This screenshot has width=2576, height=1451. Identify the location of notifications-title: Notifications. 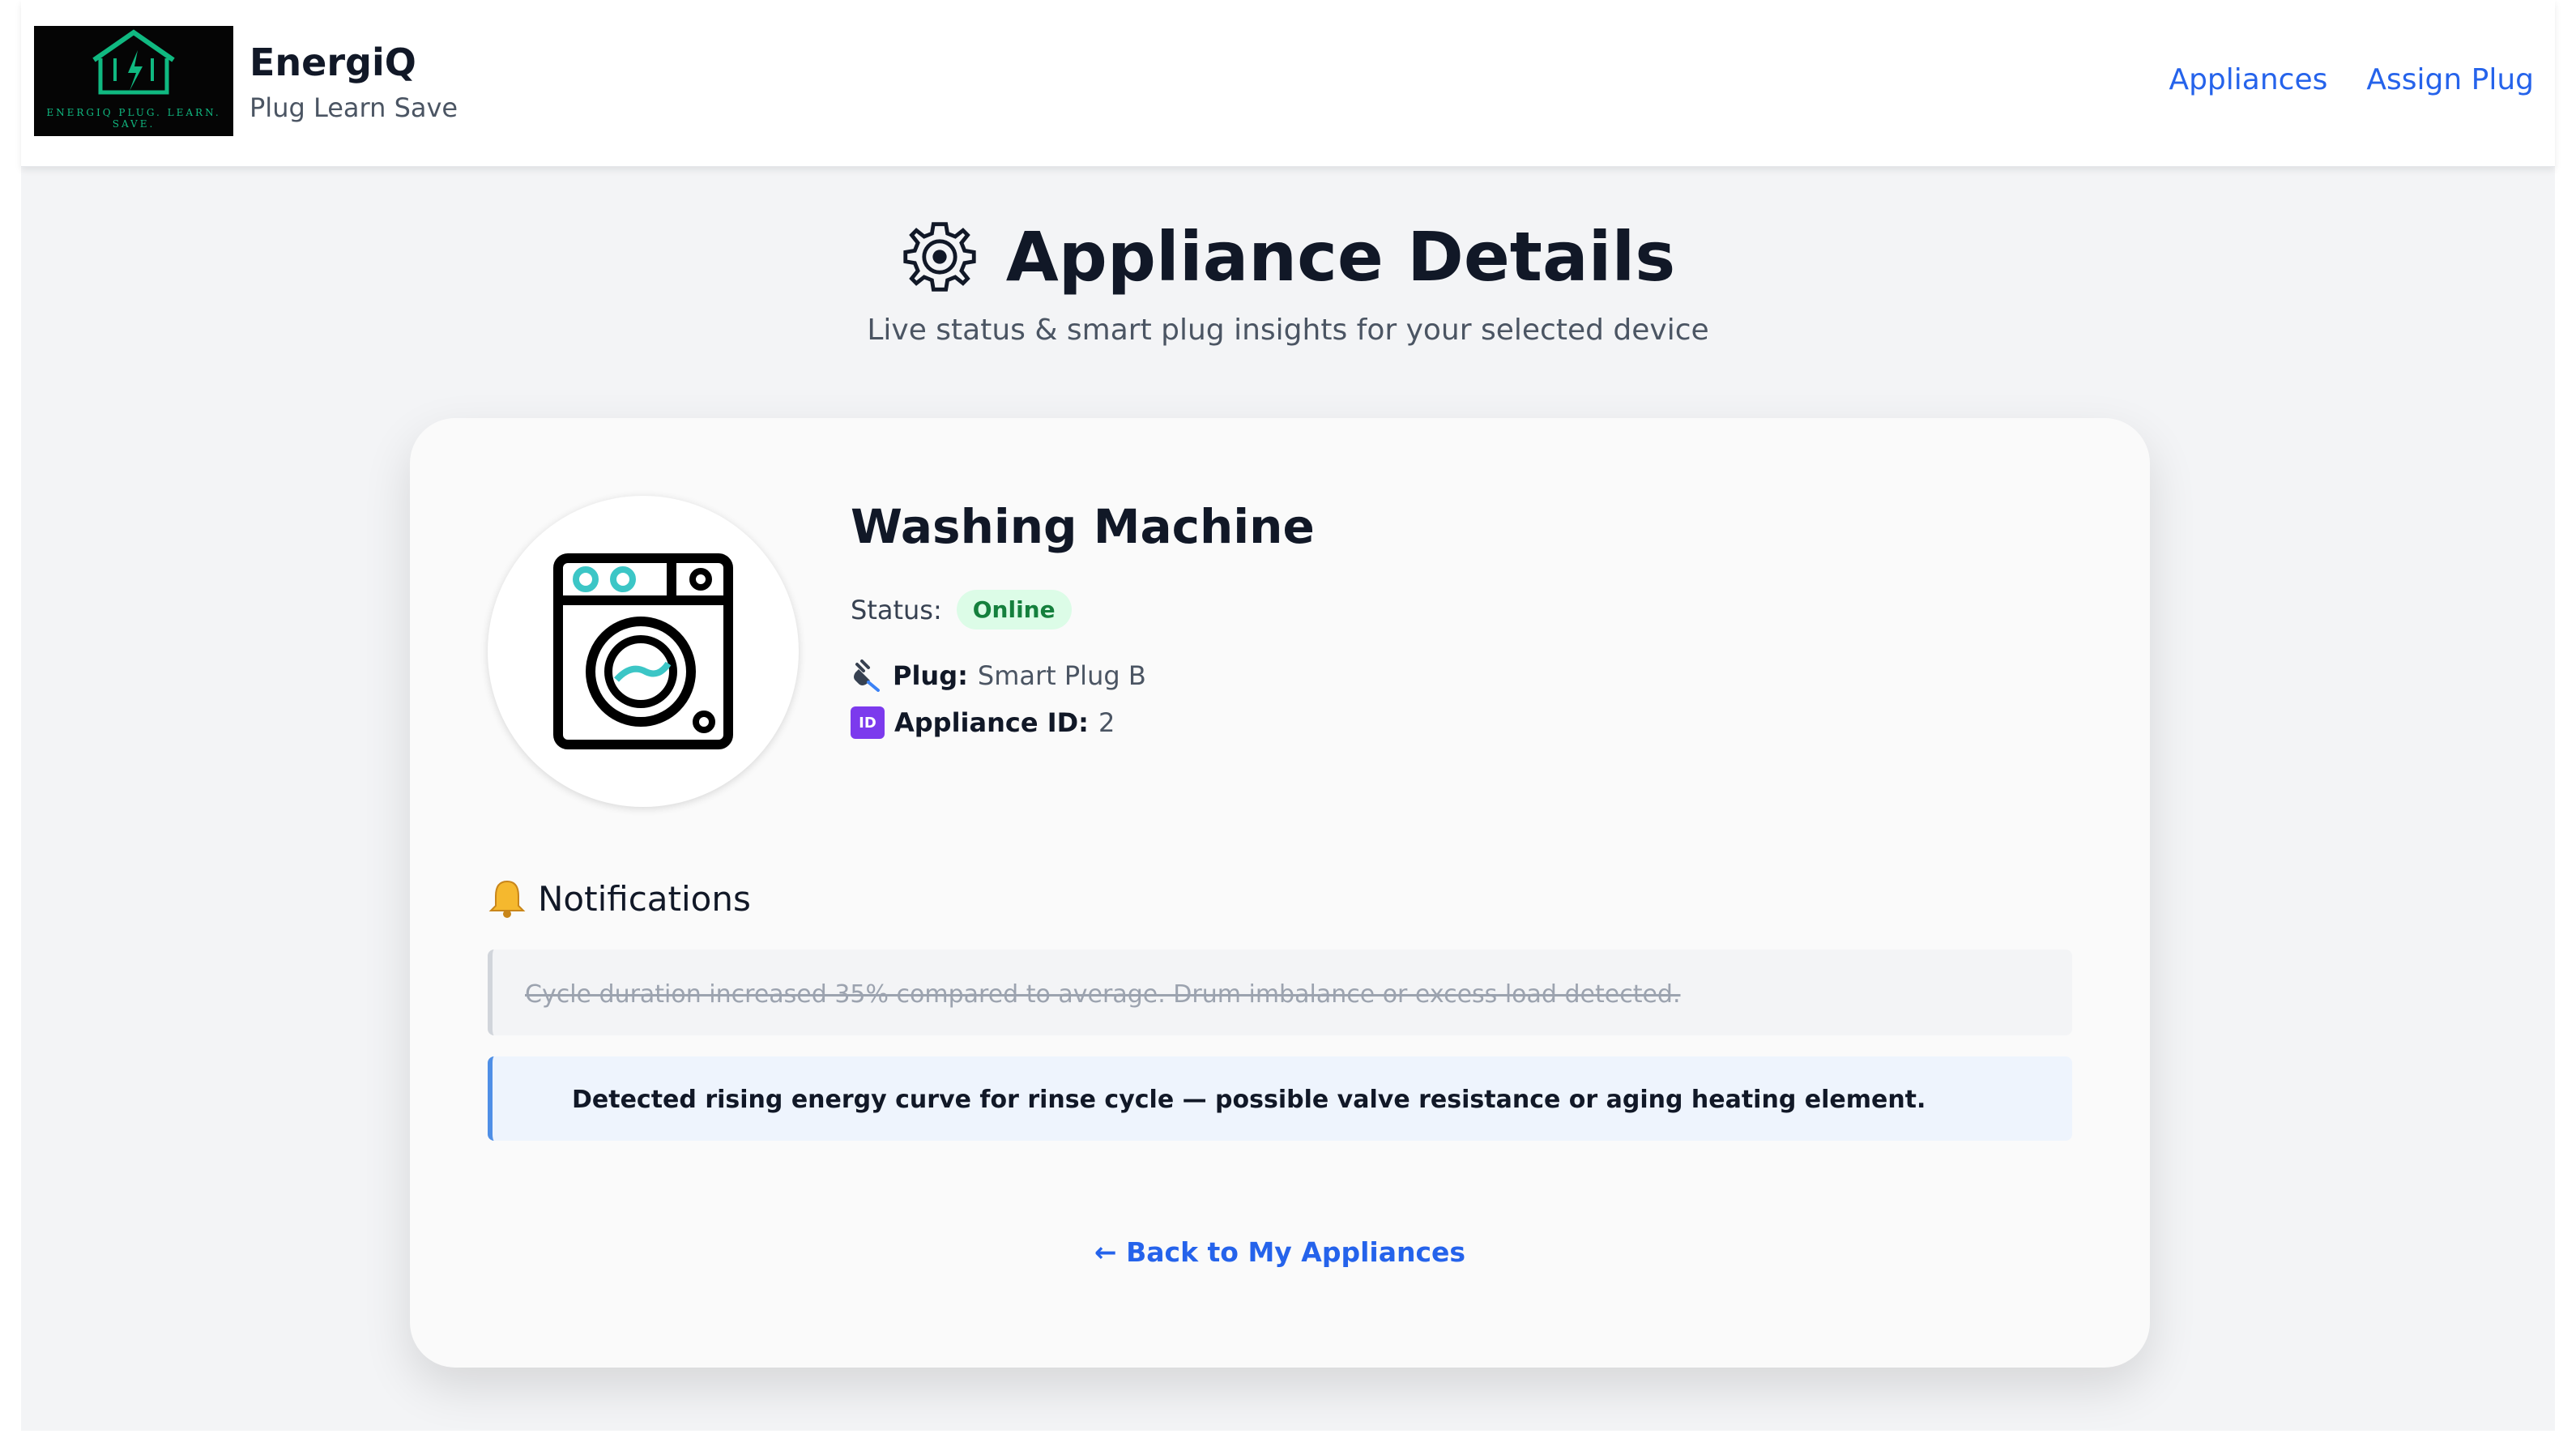
(644, 898).